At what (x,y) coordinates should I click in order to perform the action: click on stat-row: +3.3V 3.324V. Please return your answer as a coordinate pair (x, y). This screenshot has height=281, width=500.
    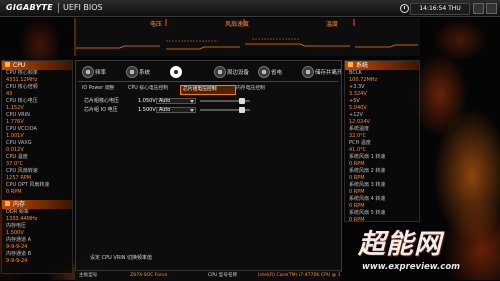
    Looking at the image, I should click on (382, 91).